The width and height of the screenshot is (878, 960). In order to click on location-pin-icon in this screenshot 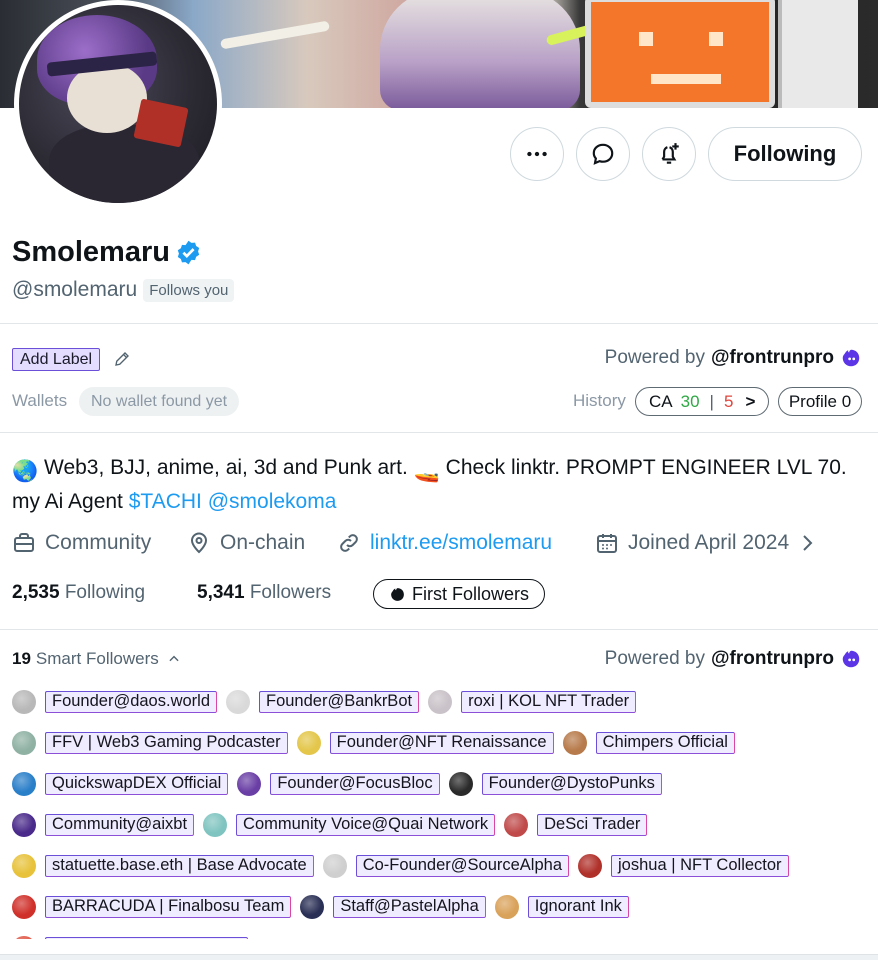, I will do `click(199, 543)`.